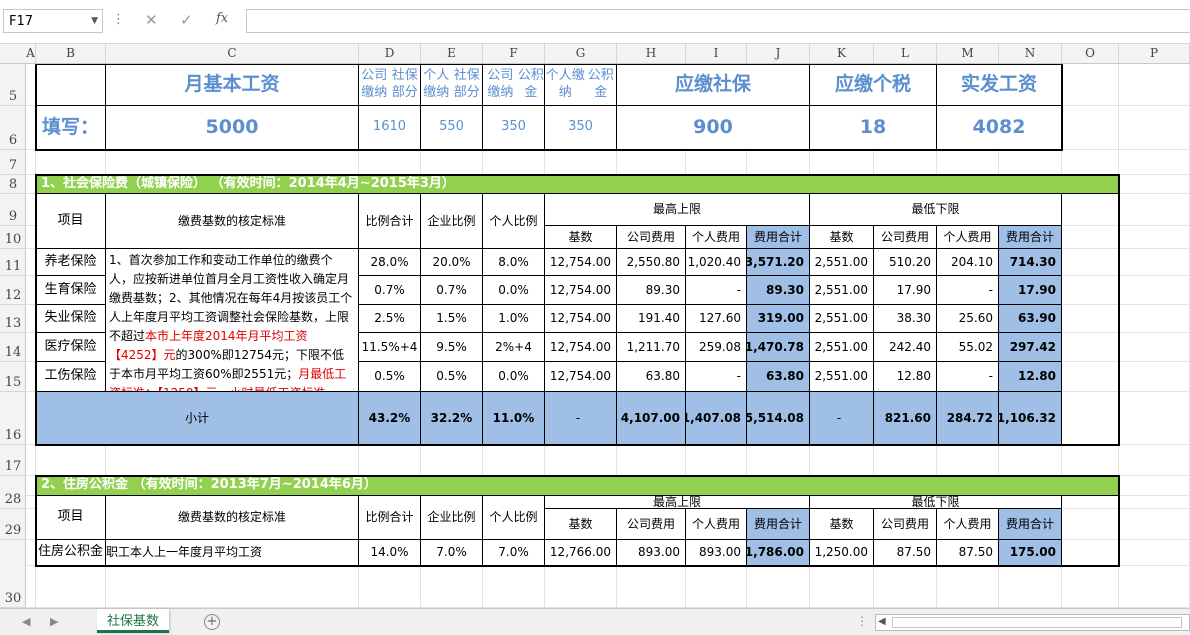  I want to click on personal-social-value: 550, so click(452, 128).